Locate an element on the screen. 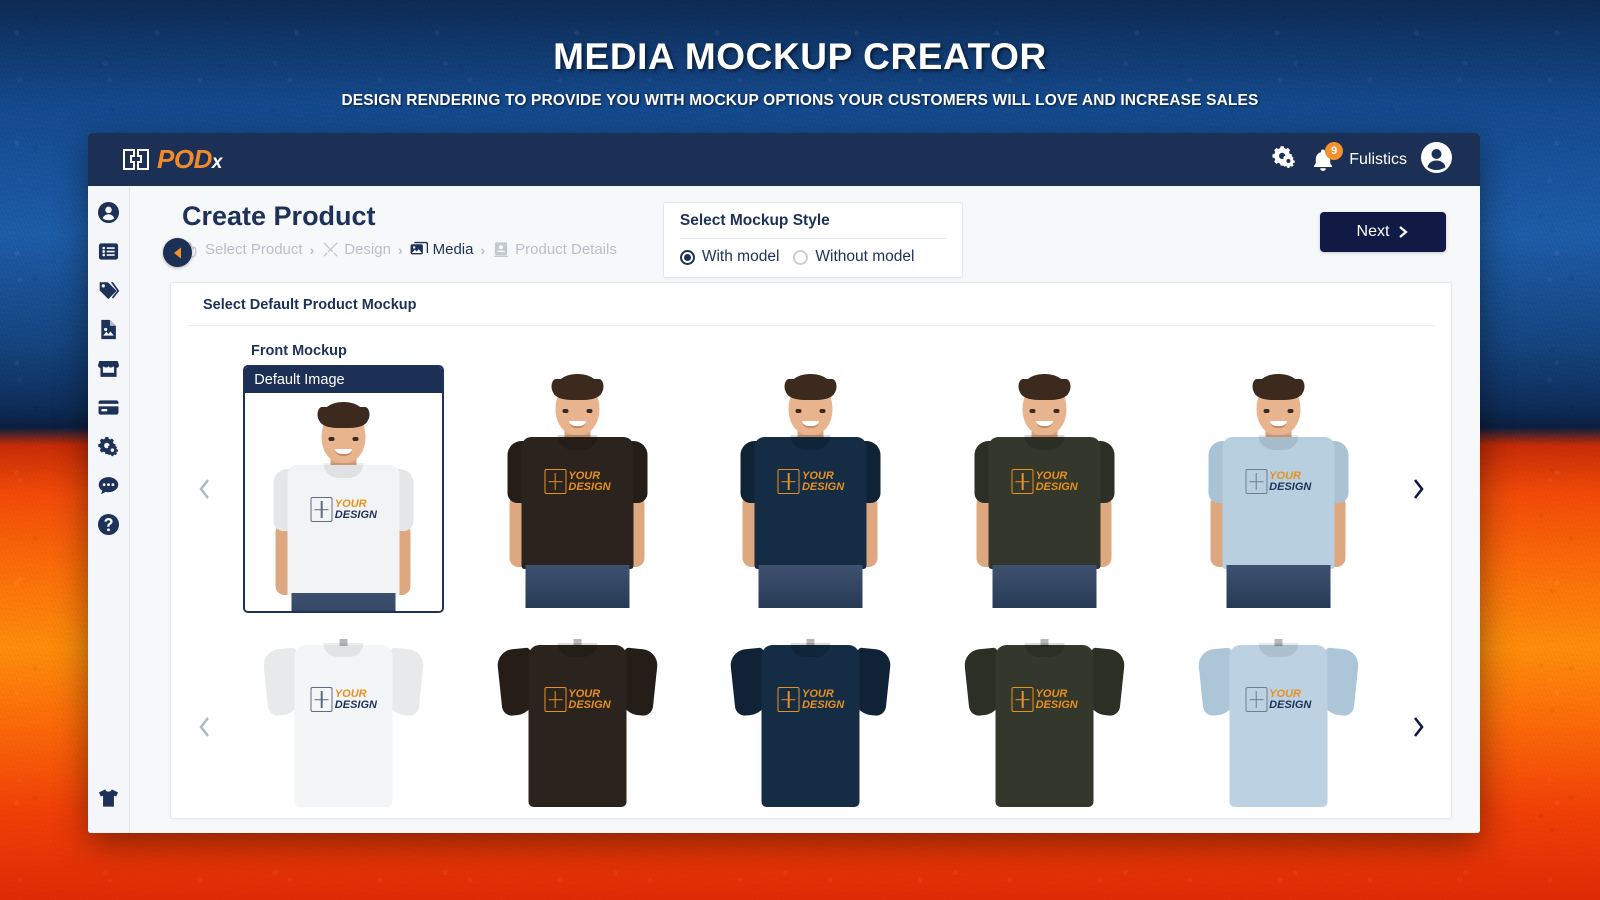 The width and height of the screenshot is (1600, 900). notifications-bell: 9 is located at coordinates (1327, 157).